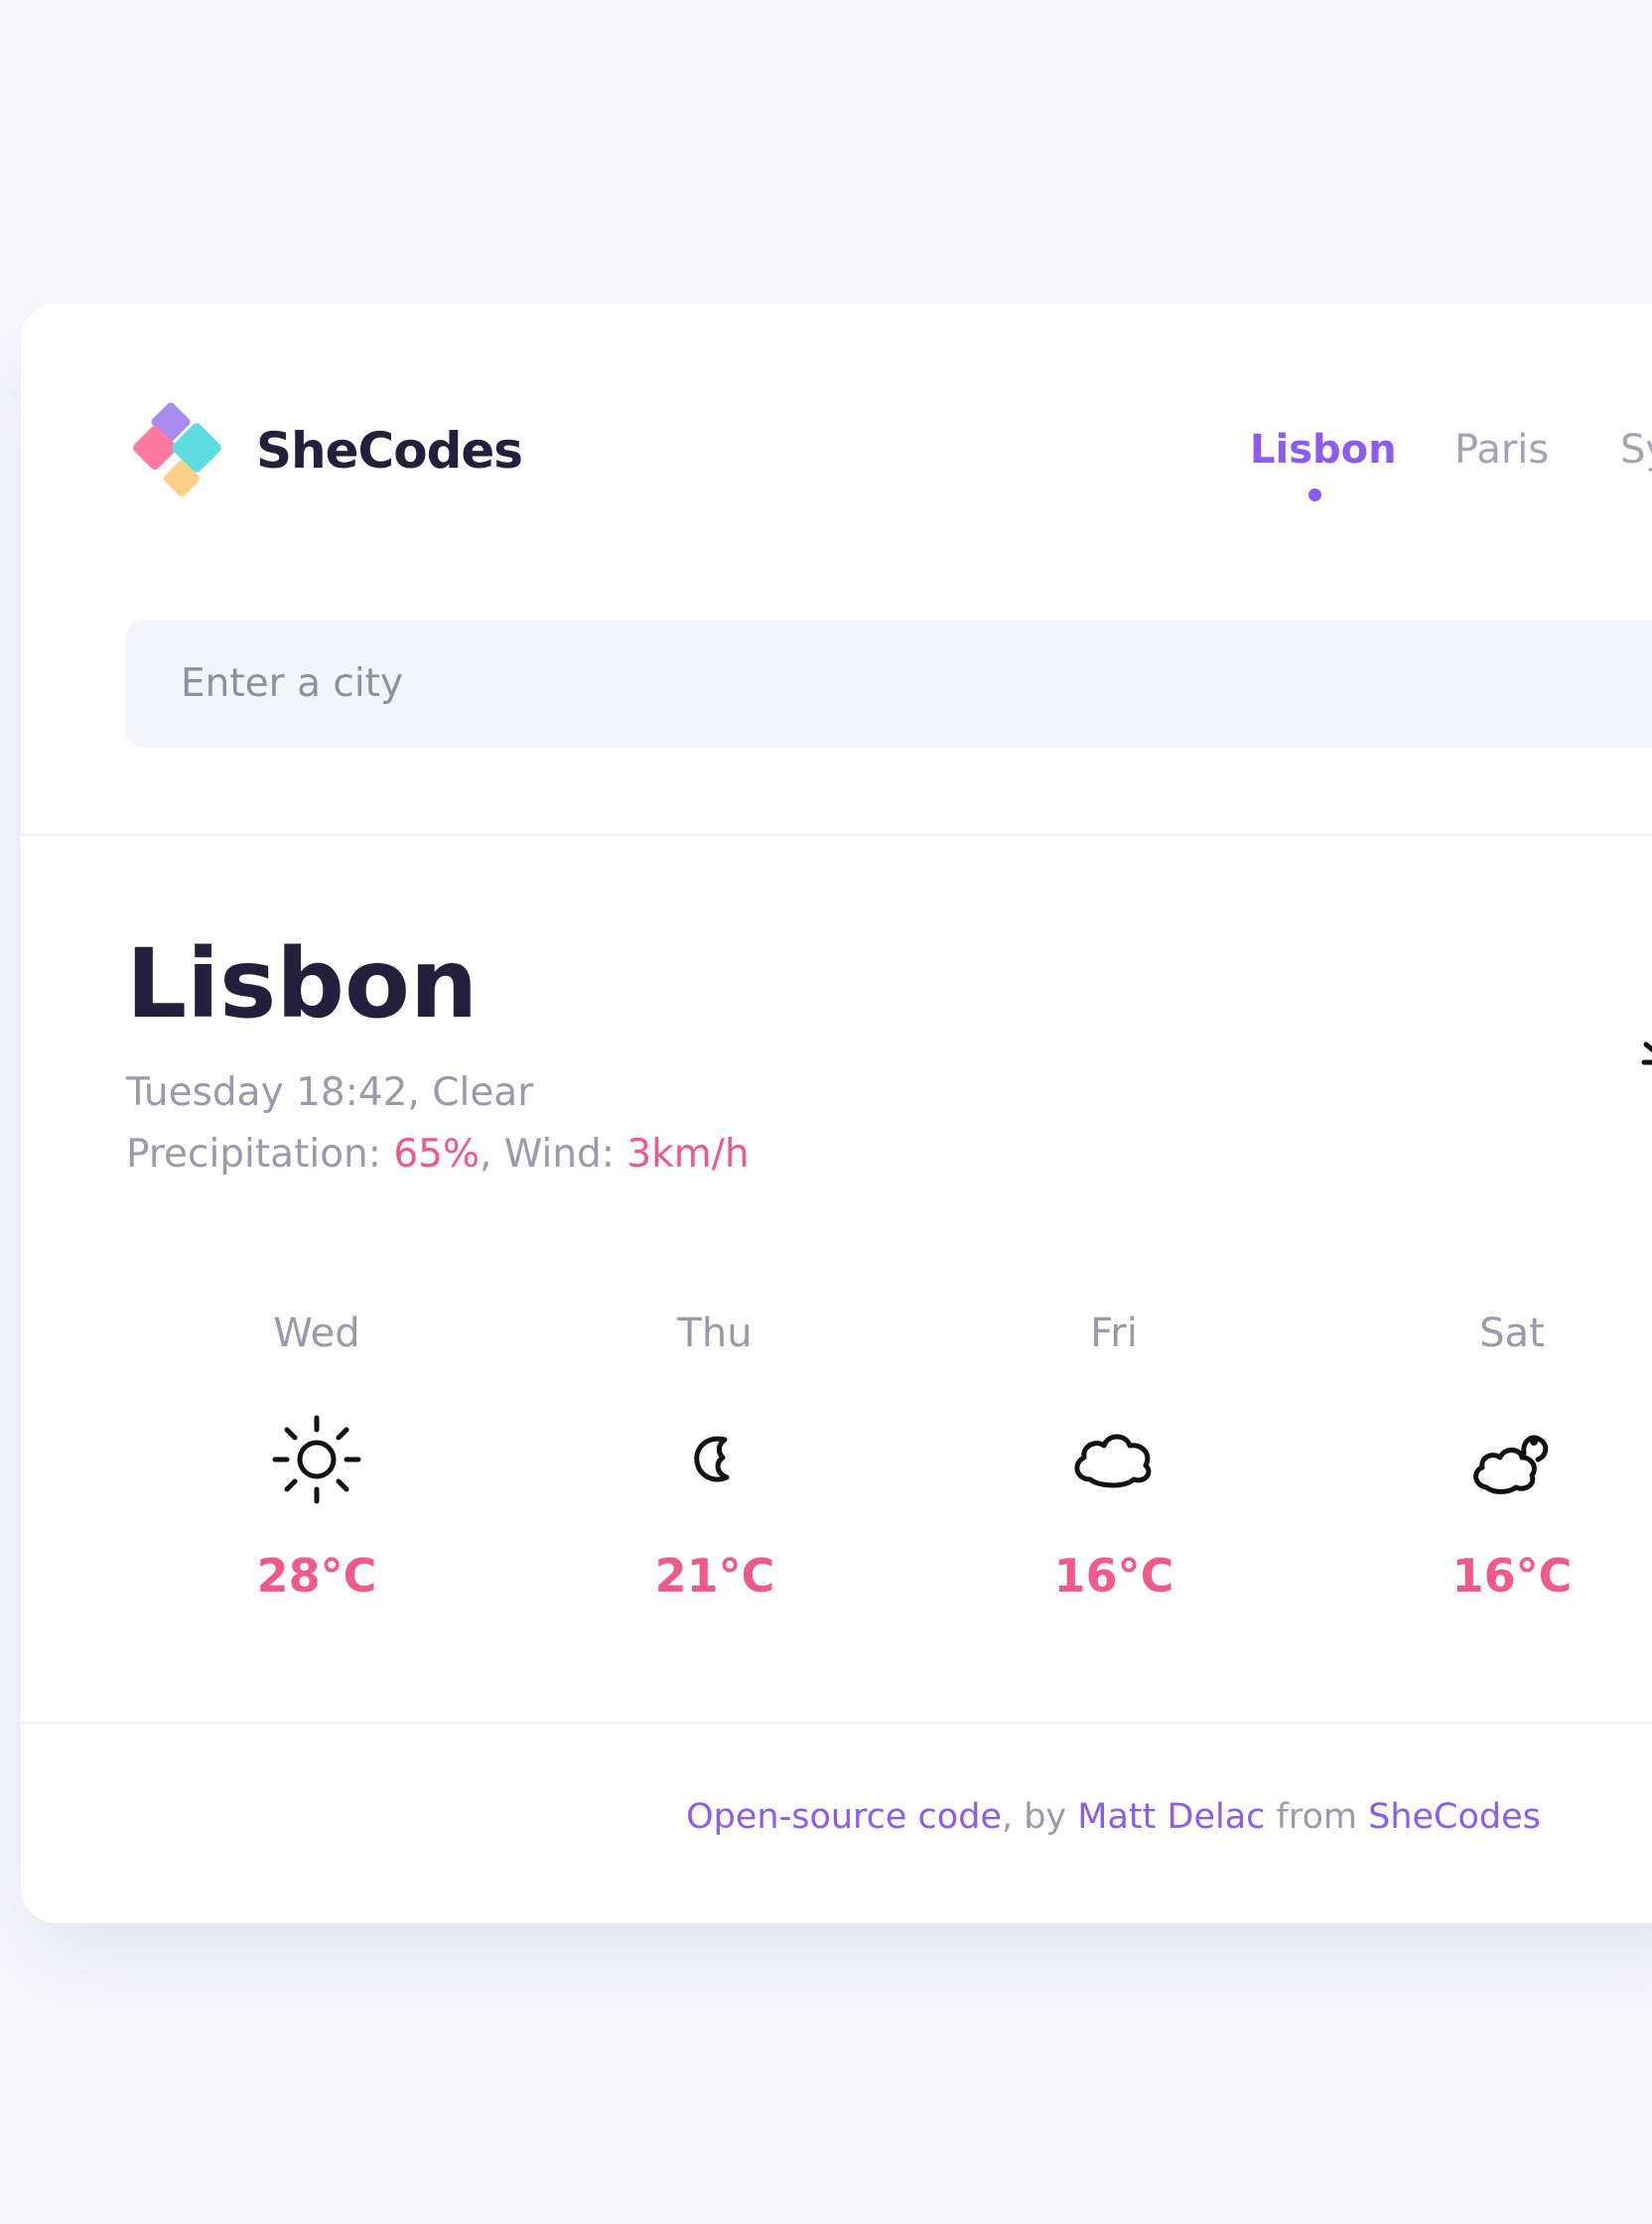 This screenshot has width=1652, height=2224. I want to click on datetime-condition: Tuesday 18:42, Clear, so click(330, 1092).